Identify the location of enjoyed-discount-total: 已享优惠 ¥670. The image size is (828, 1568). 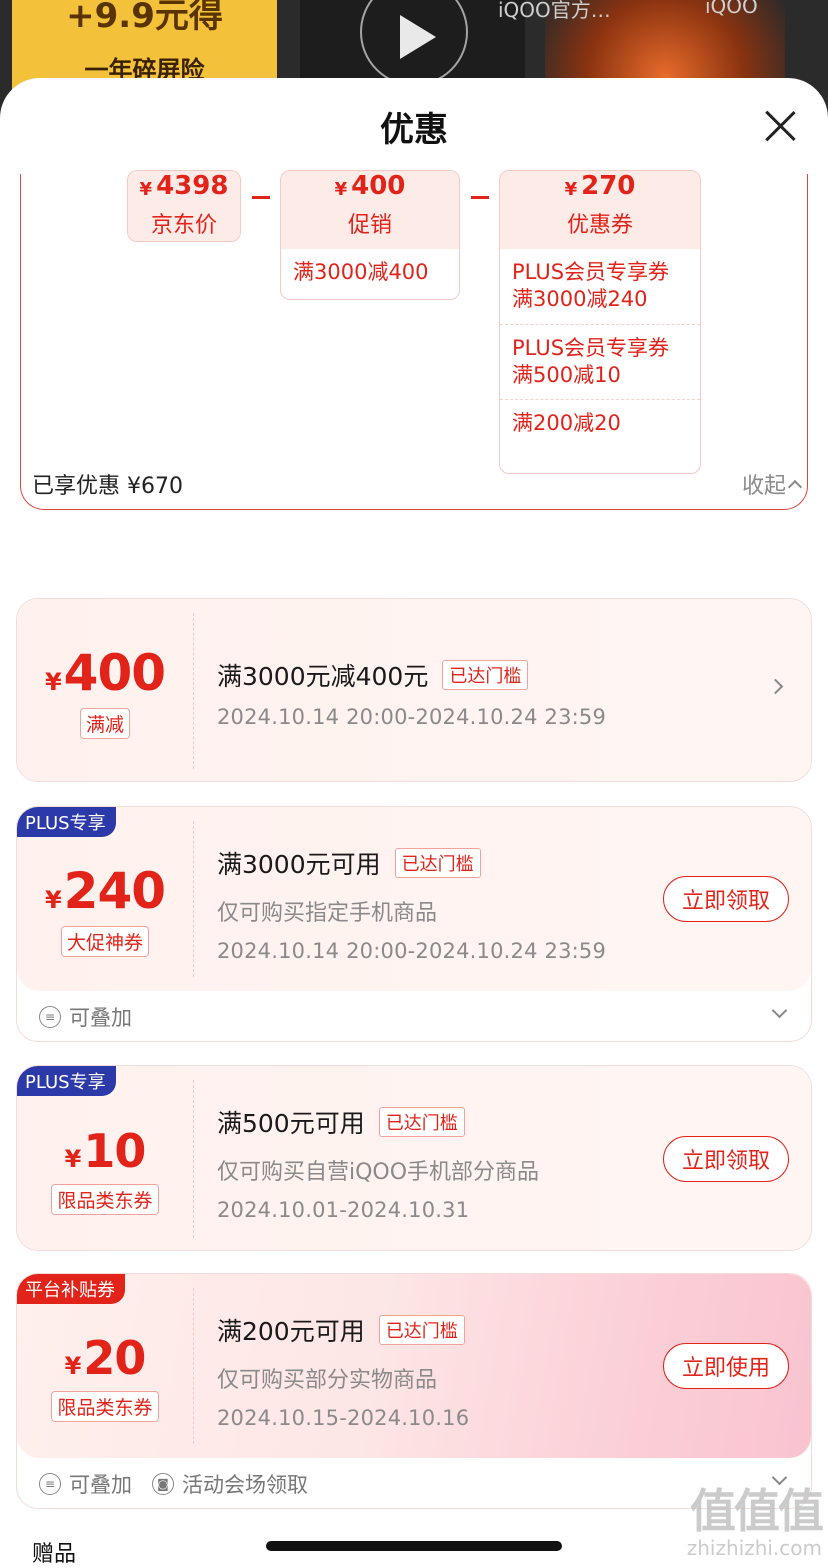
(107, 486).